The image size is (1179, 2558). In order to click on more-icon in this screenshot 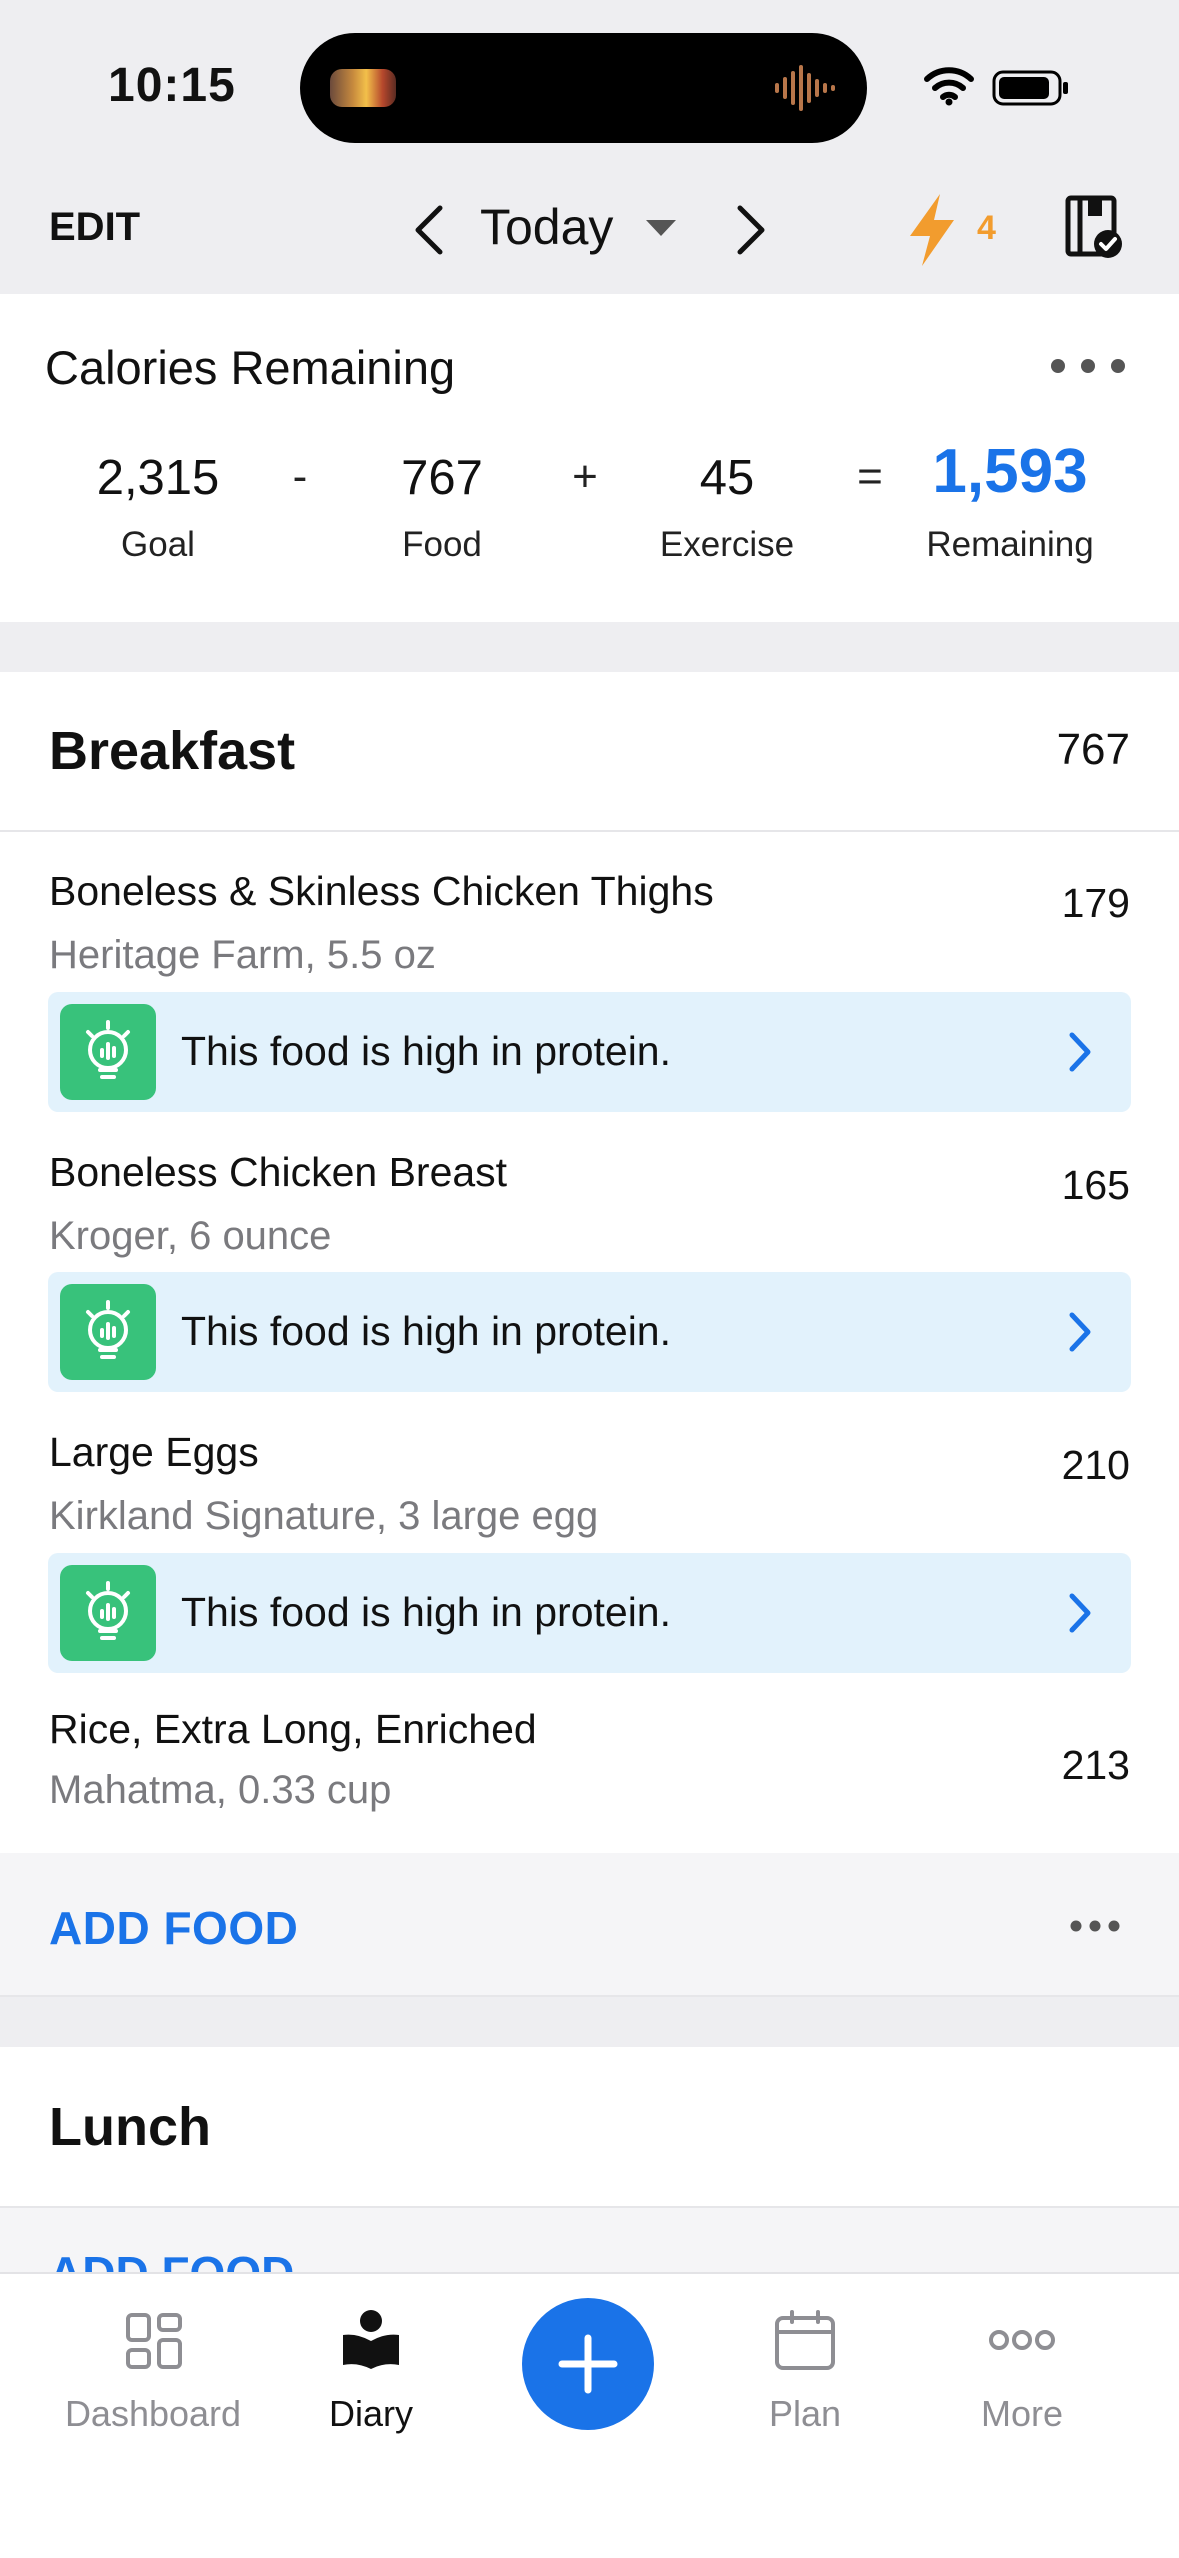, I will do `click(1022, 2340)`.